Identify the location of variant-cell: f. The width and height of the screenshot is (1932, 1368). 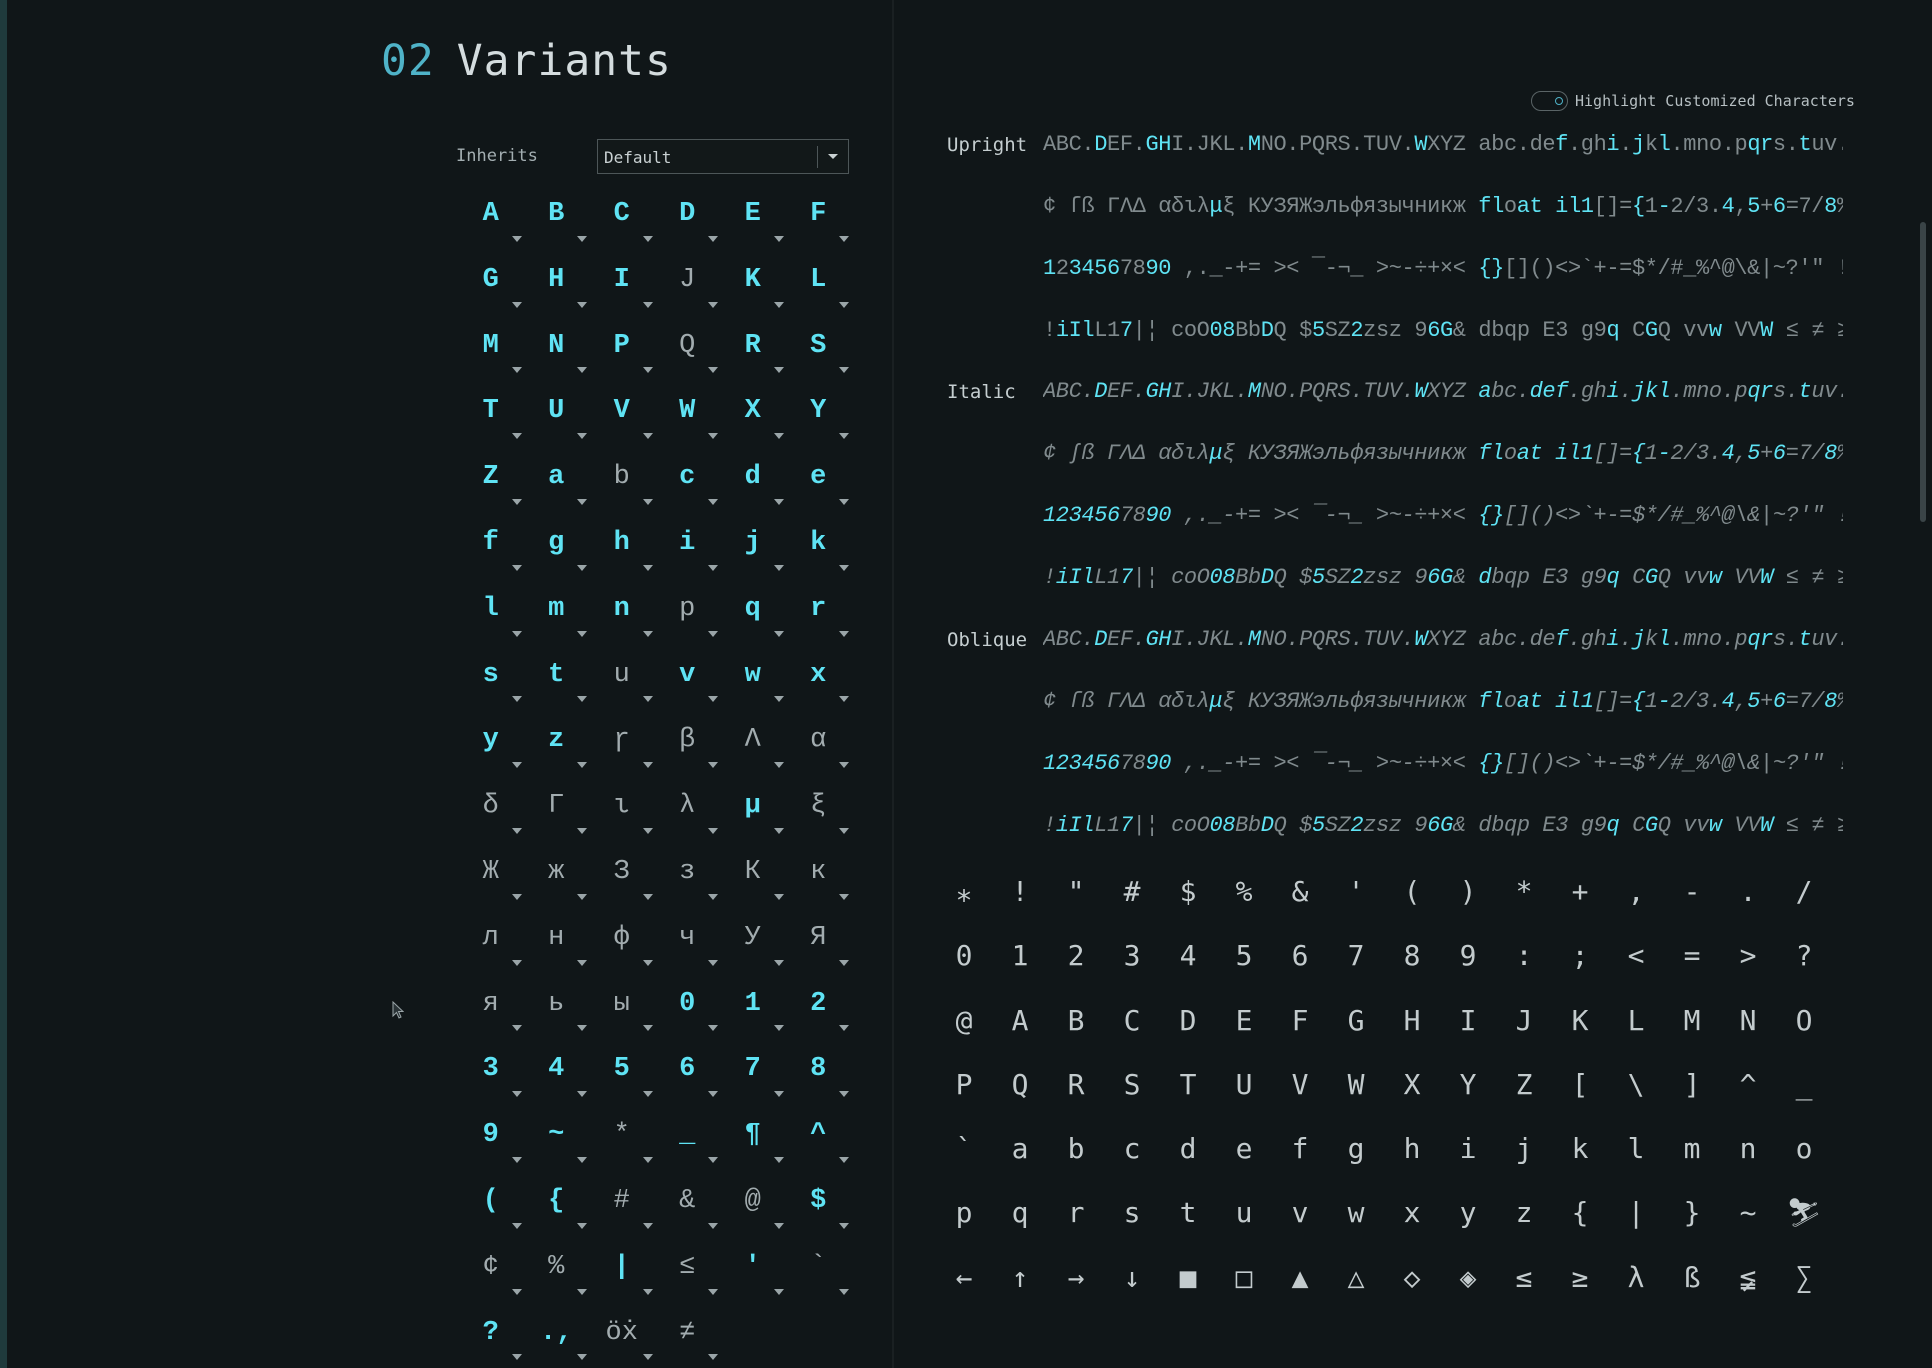
(491, 546).